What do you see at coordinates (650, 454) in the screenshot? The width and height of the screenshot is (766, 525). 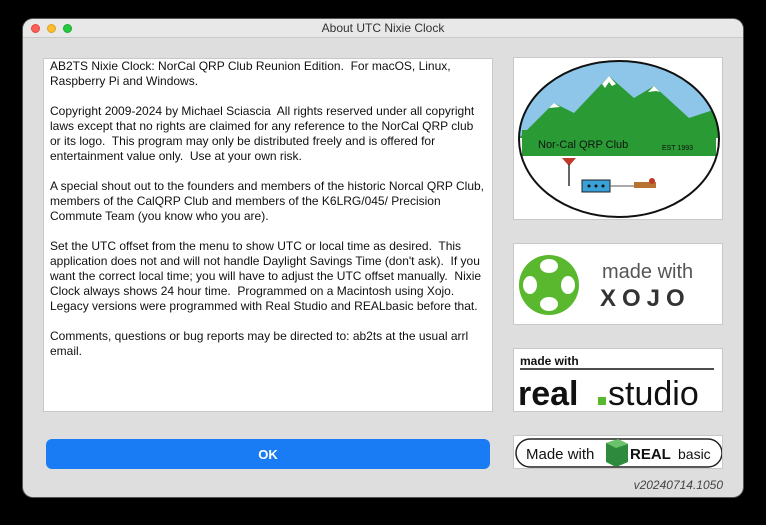 I see `realbasic-brand-real: REAL` at bounding box center [650, 454].